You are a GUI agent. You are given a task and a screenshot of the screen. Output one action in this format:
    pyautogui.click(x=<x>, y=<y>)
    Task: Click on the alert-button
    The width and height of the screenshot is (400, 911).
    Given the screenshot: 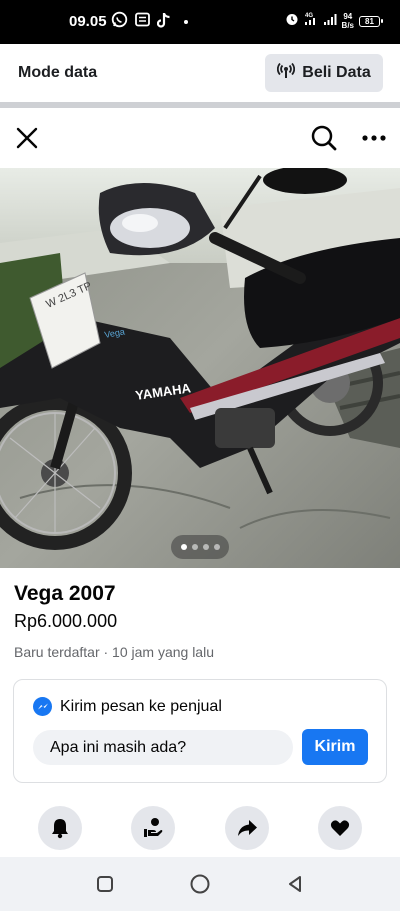 What is the action you would take?
    pyautogui.click(x=60, y=828)
    